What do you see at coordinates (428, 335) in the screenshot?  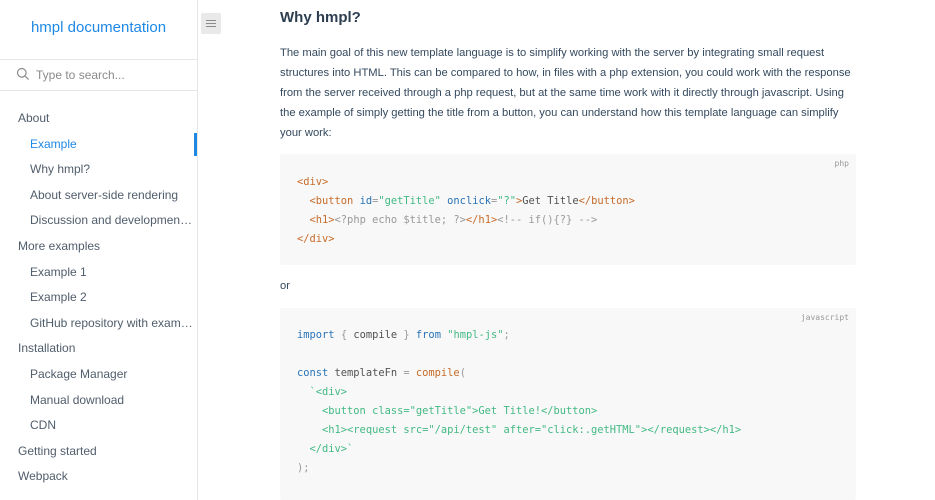 I see `code-token: from` at bounding box center [428, 335].